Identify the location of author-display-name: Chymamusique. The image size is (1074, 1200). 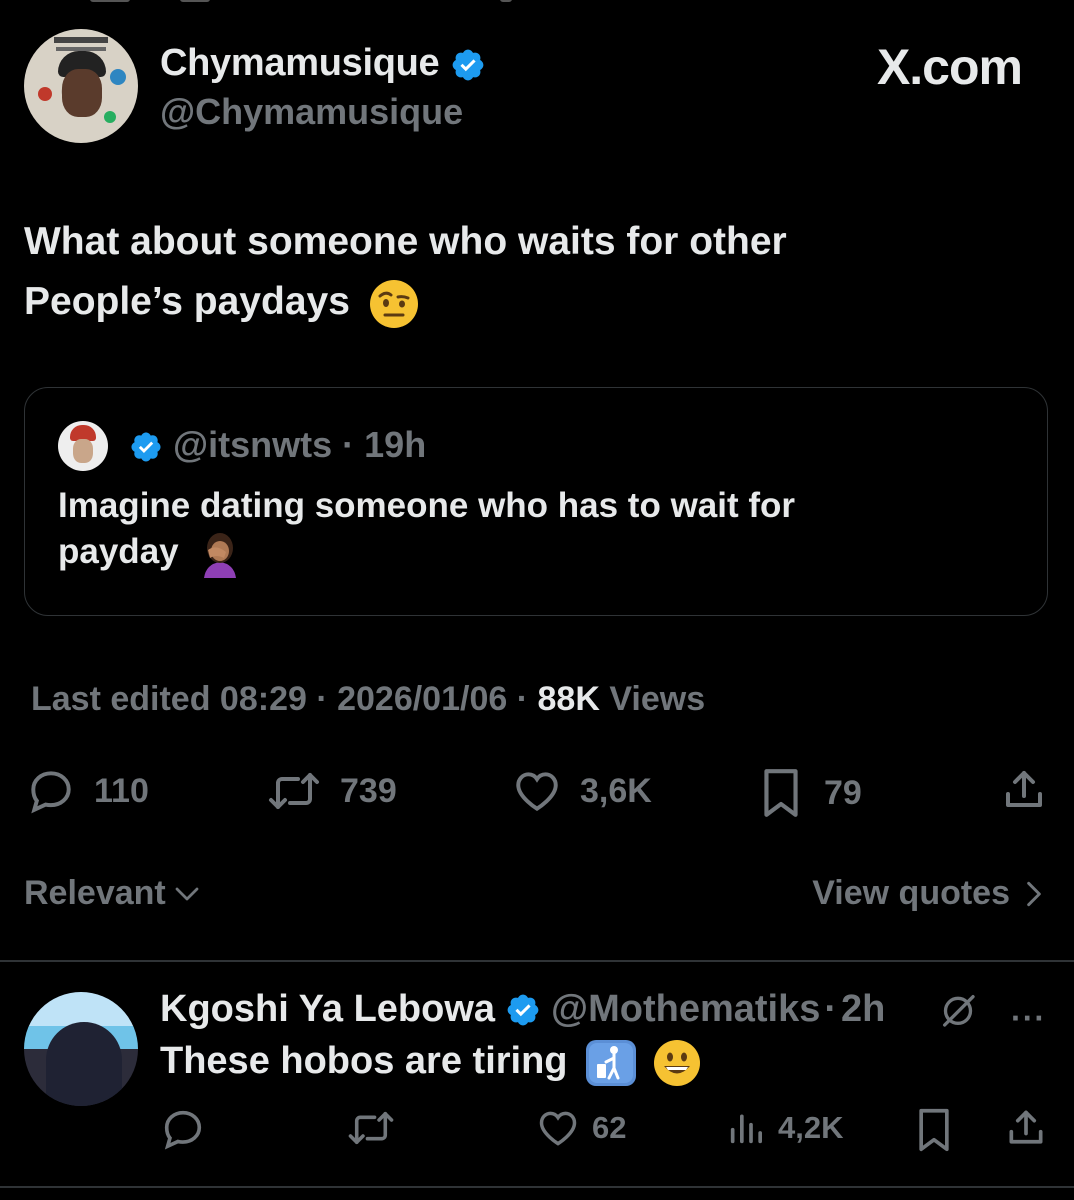
(323, 63).